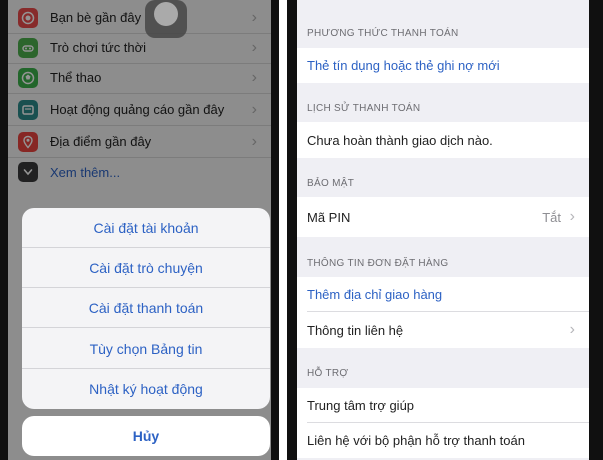  I want to click on add-shipping-address-link: Thêm địa chỉ giao hàng, so click(443, 294).